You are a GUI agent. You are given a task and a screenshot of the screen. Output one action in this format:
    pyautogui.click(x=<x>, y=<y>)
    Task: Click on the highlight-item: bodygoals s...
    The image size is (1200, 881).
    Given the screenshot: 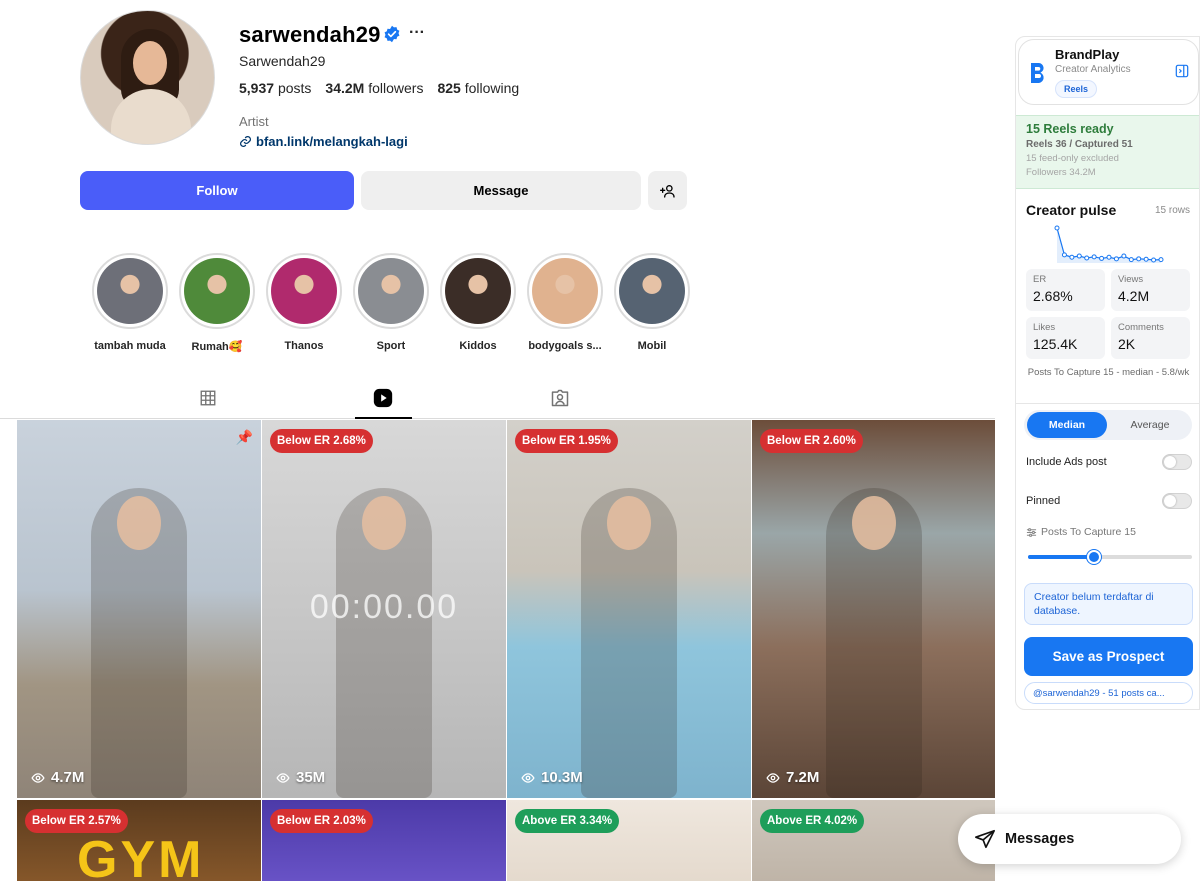 What is the action you would take?
    pyautogui.click(x=565, y=303)
    